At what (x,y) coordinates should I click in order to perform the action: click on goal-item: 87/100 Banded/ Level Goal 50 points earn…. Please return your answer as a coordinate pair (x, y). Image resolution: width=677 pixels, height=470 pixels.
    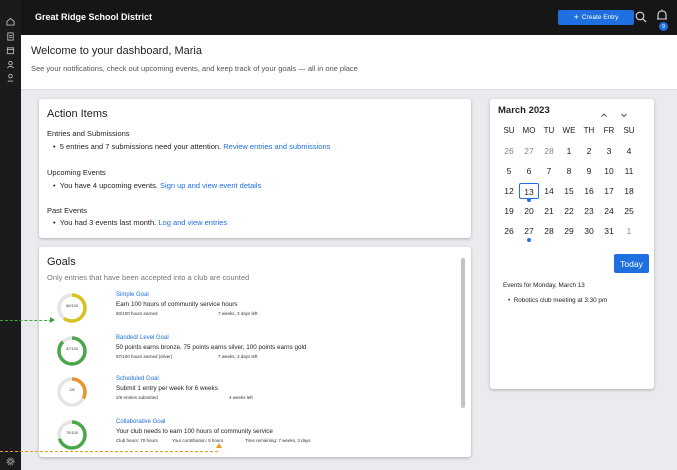
    Looking at the image, I should click on (254, 355).